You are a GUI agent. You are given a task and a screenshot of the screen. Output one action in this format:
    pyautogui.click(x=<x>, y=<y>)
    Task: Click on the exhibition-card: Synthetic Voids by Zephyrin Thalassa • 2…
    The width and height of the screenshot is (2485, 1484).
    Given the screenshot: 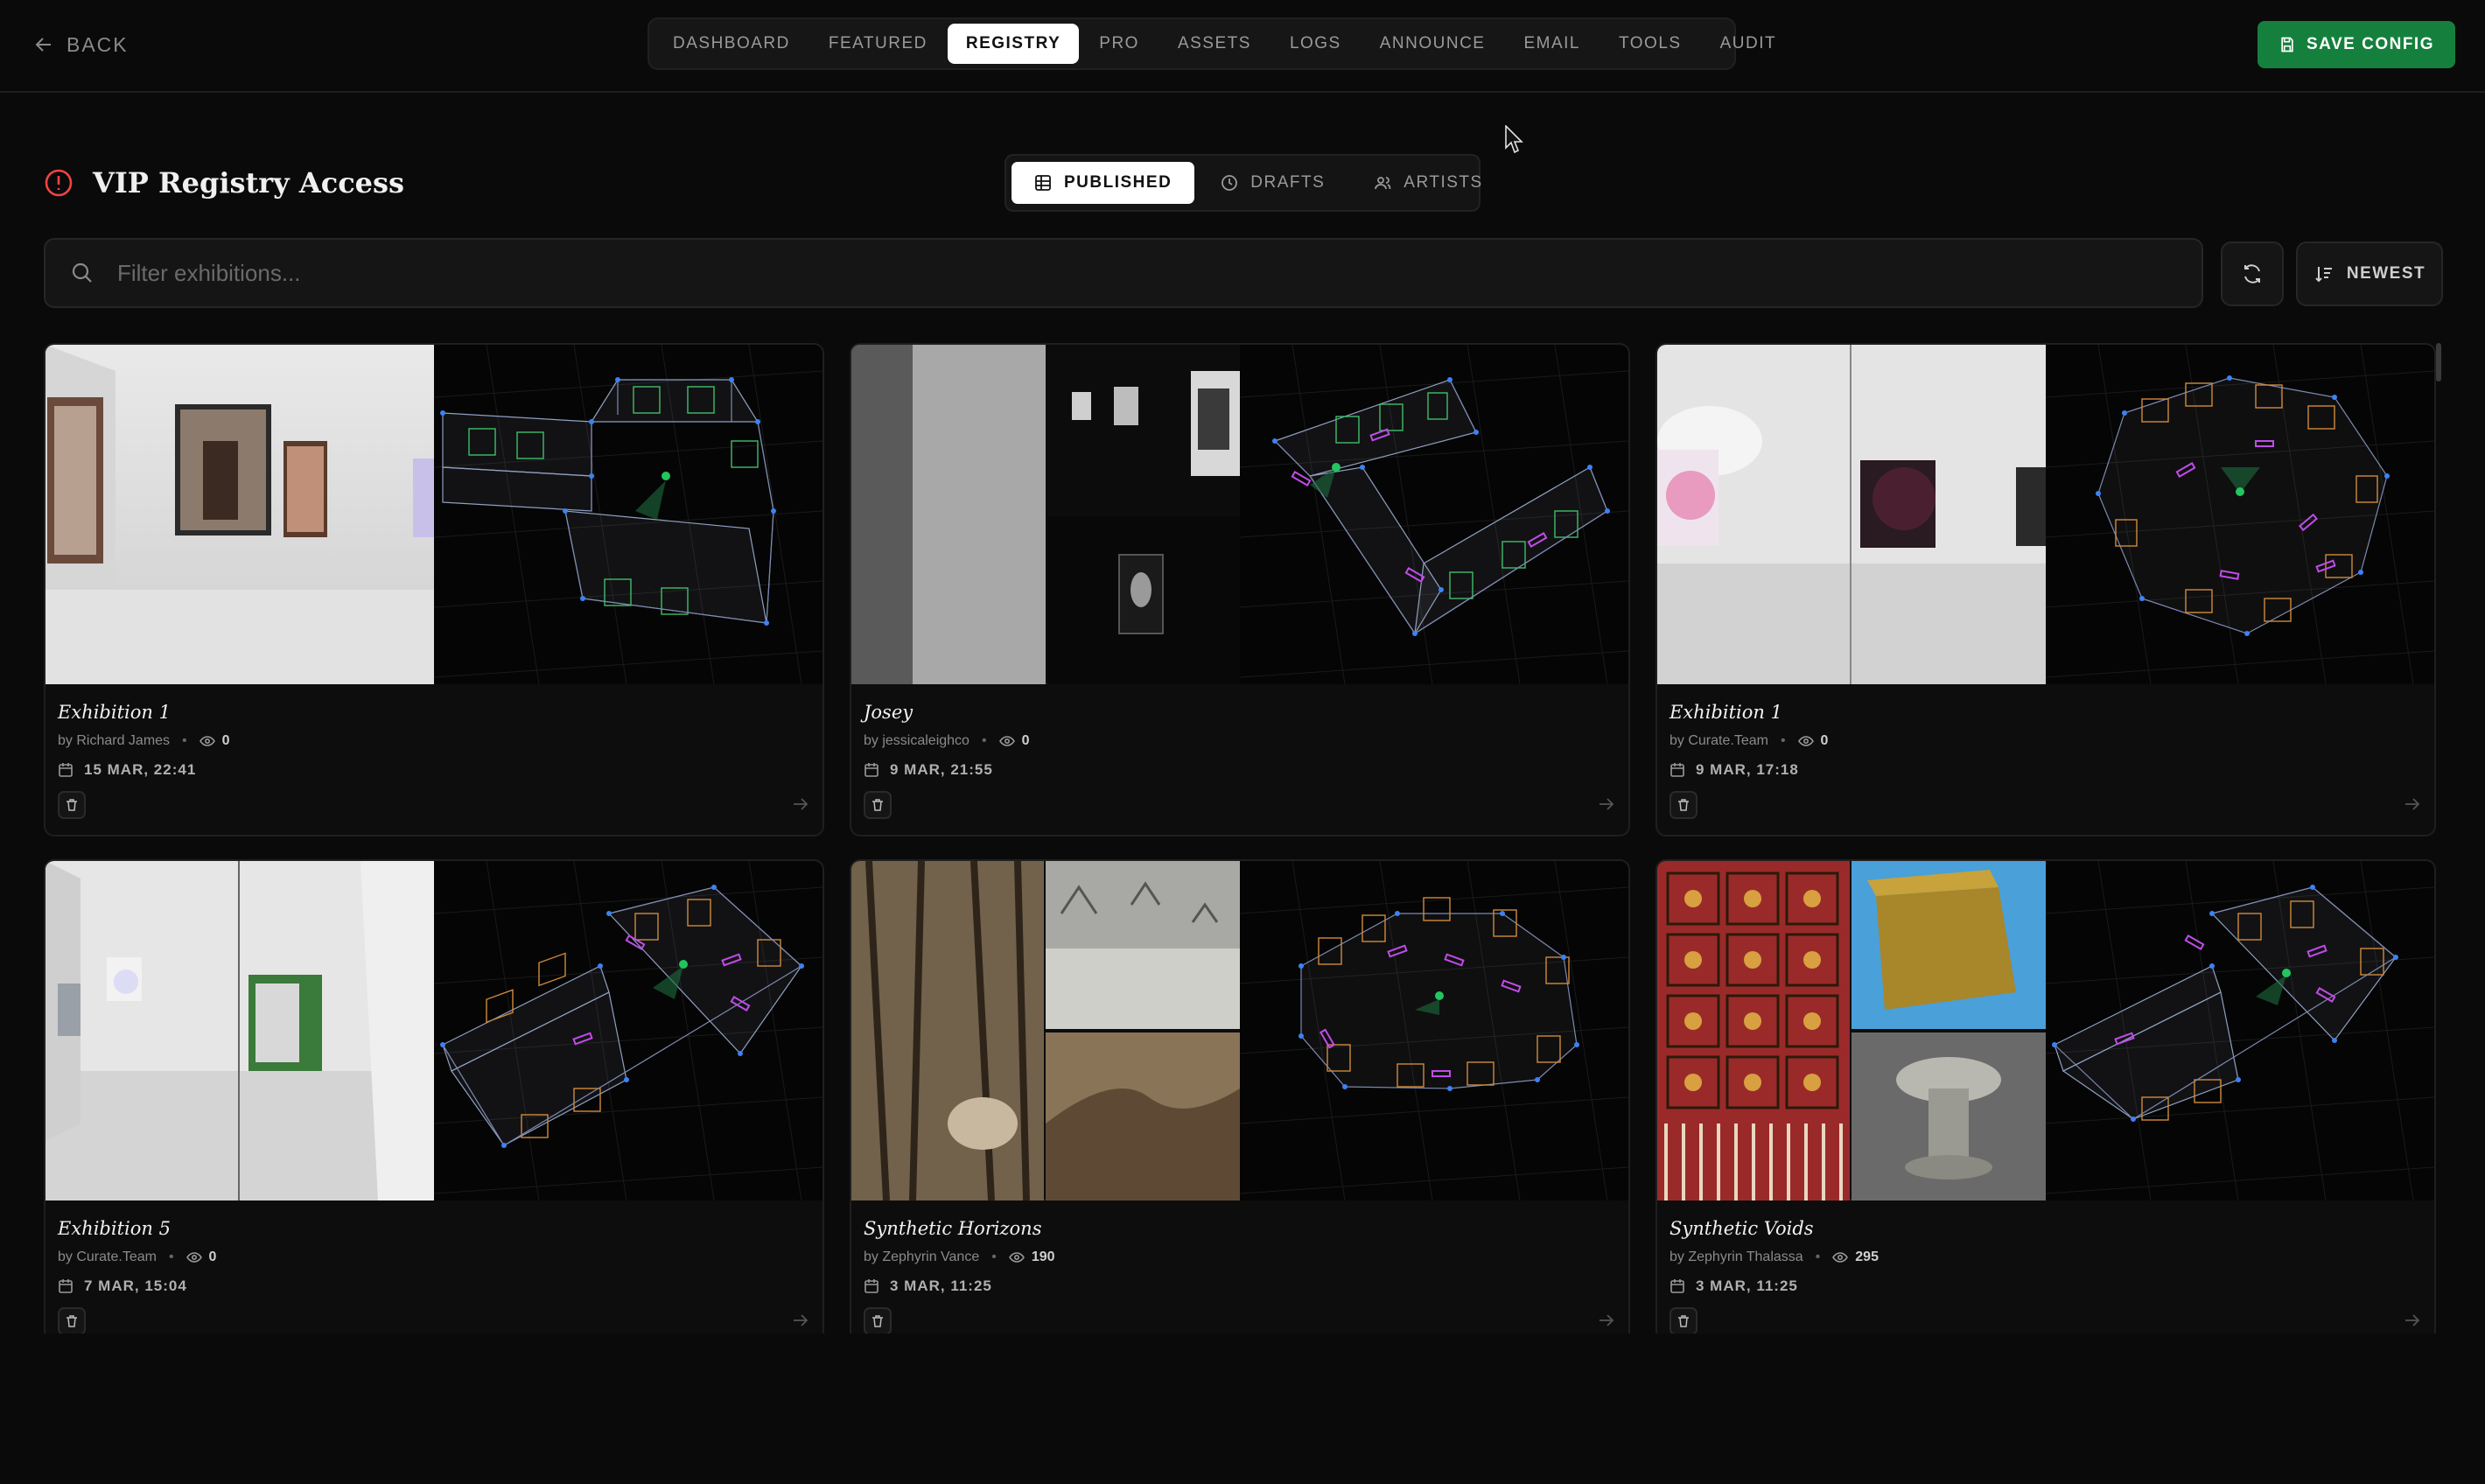 What is the action you would take?
    pyautogui.click(x=2046, y=1096)
    